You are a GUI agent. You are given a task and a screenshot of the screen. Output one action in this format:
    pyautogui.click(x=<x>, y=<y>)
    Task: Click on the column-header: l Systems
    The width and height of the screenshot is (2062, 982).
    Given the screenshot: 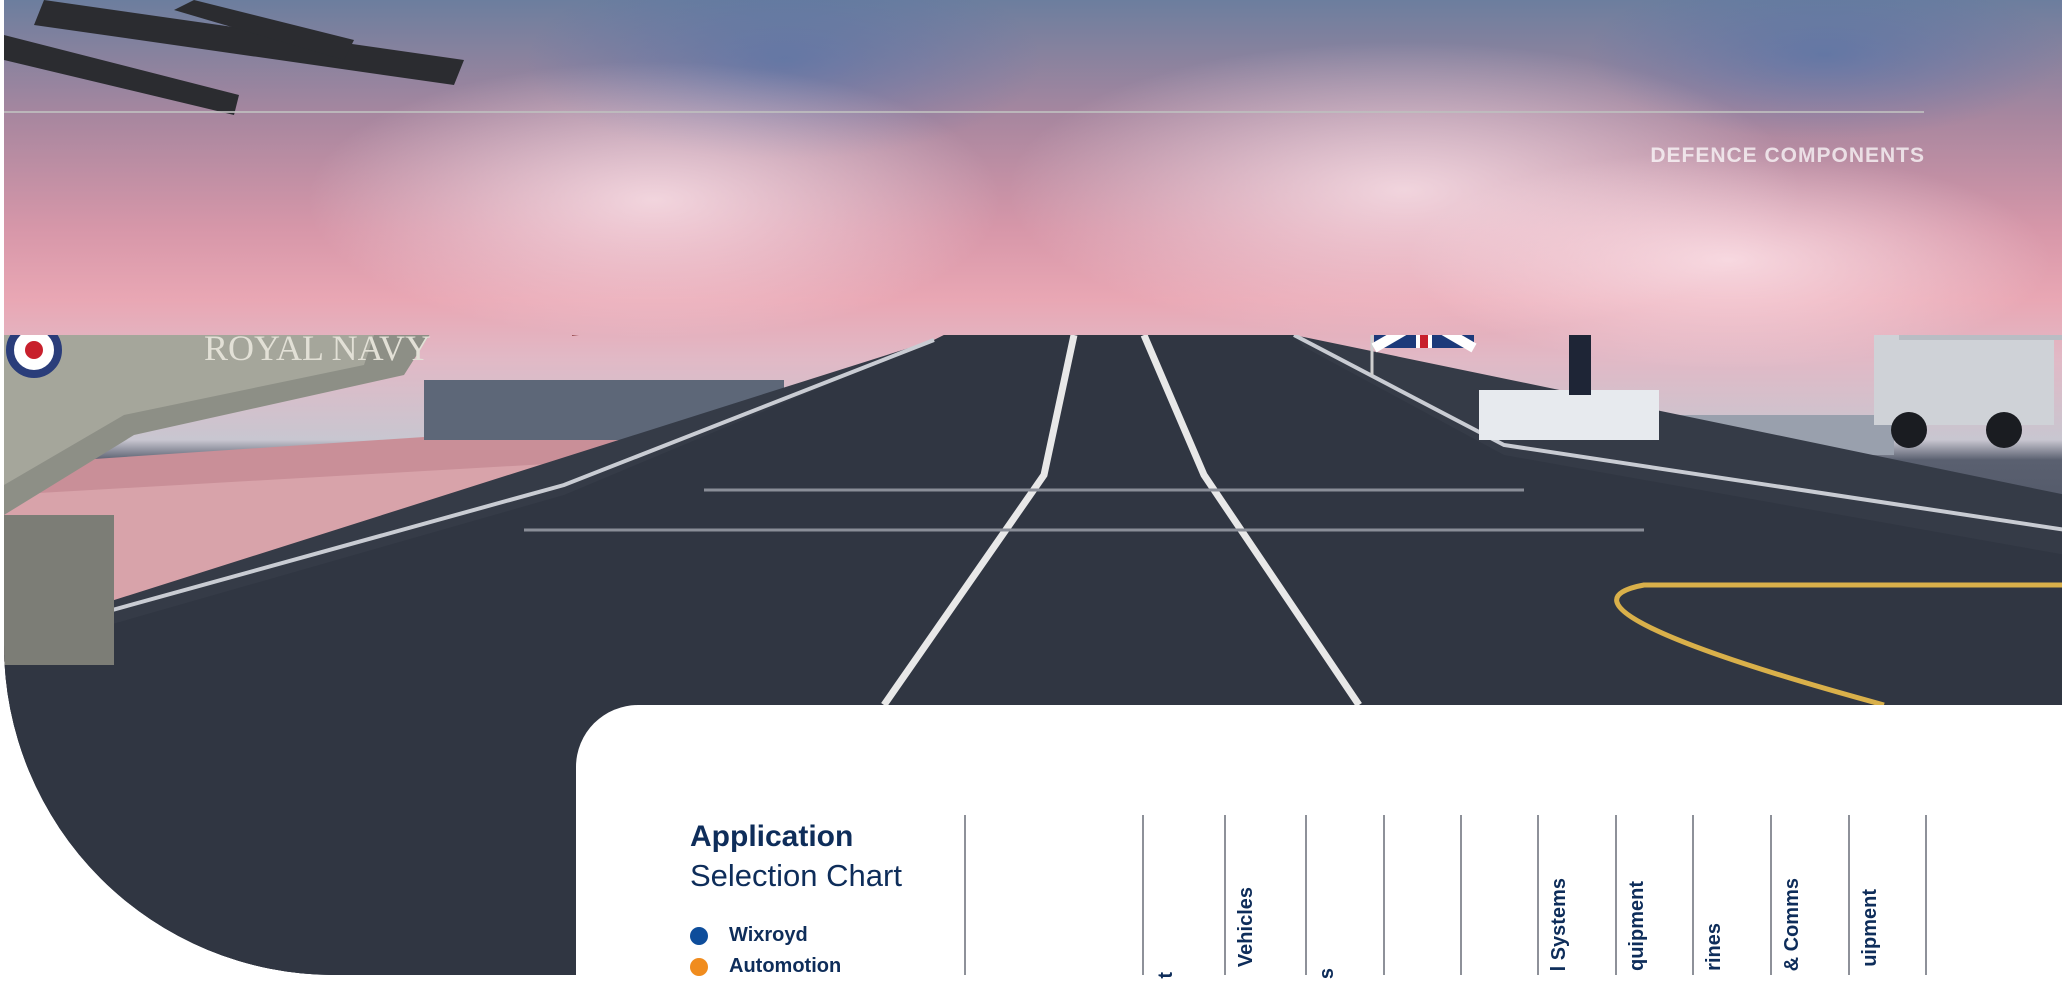 What is the action you would take?
    pyautogui.click(x=1558, y=891)
    